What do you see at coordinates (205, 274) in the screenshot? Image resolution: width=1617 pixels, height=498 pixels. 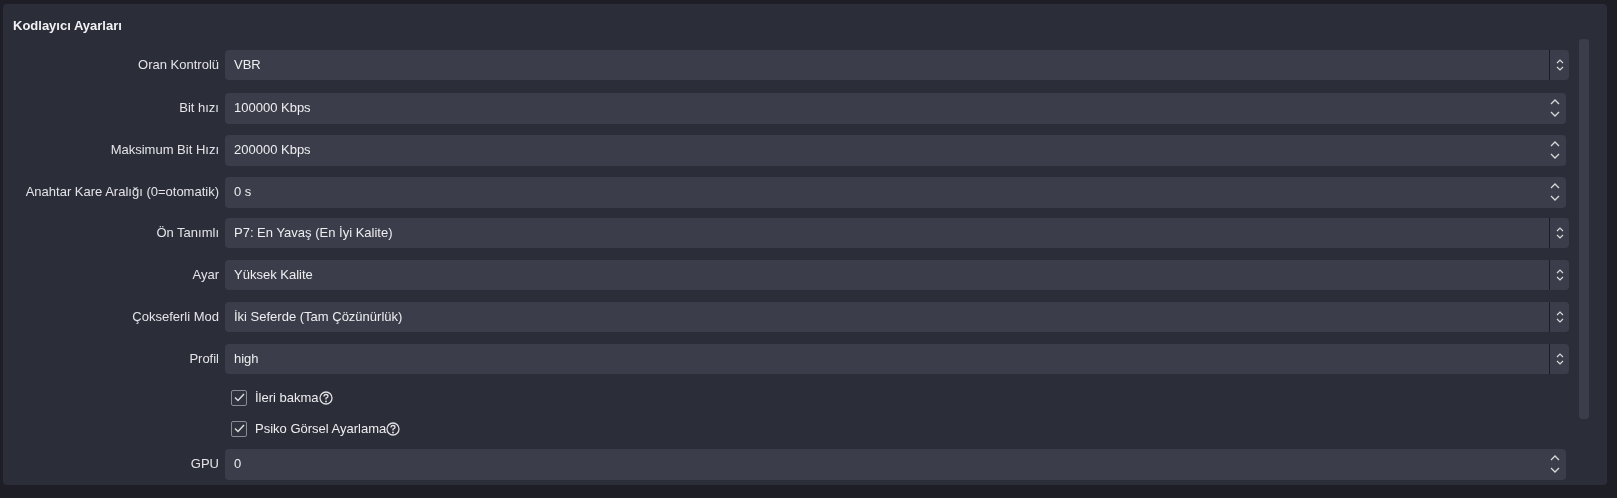 I see `field-label: Ayar` at bounding box center [205, 274].